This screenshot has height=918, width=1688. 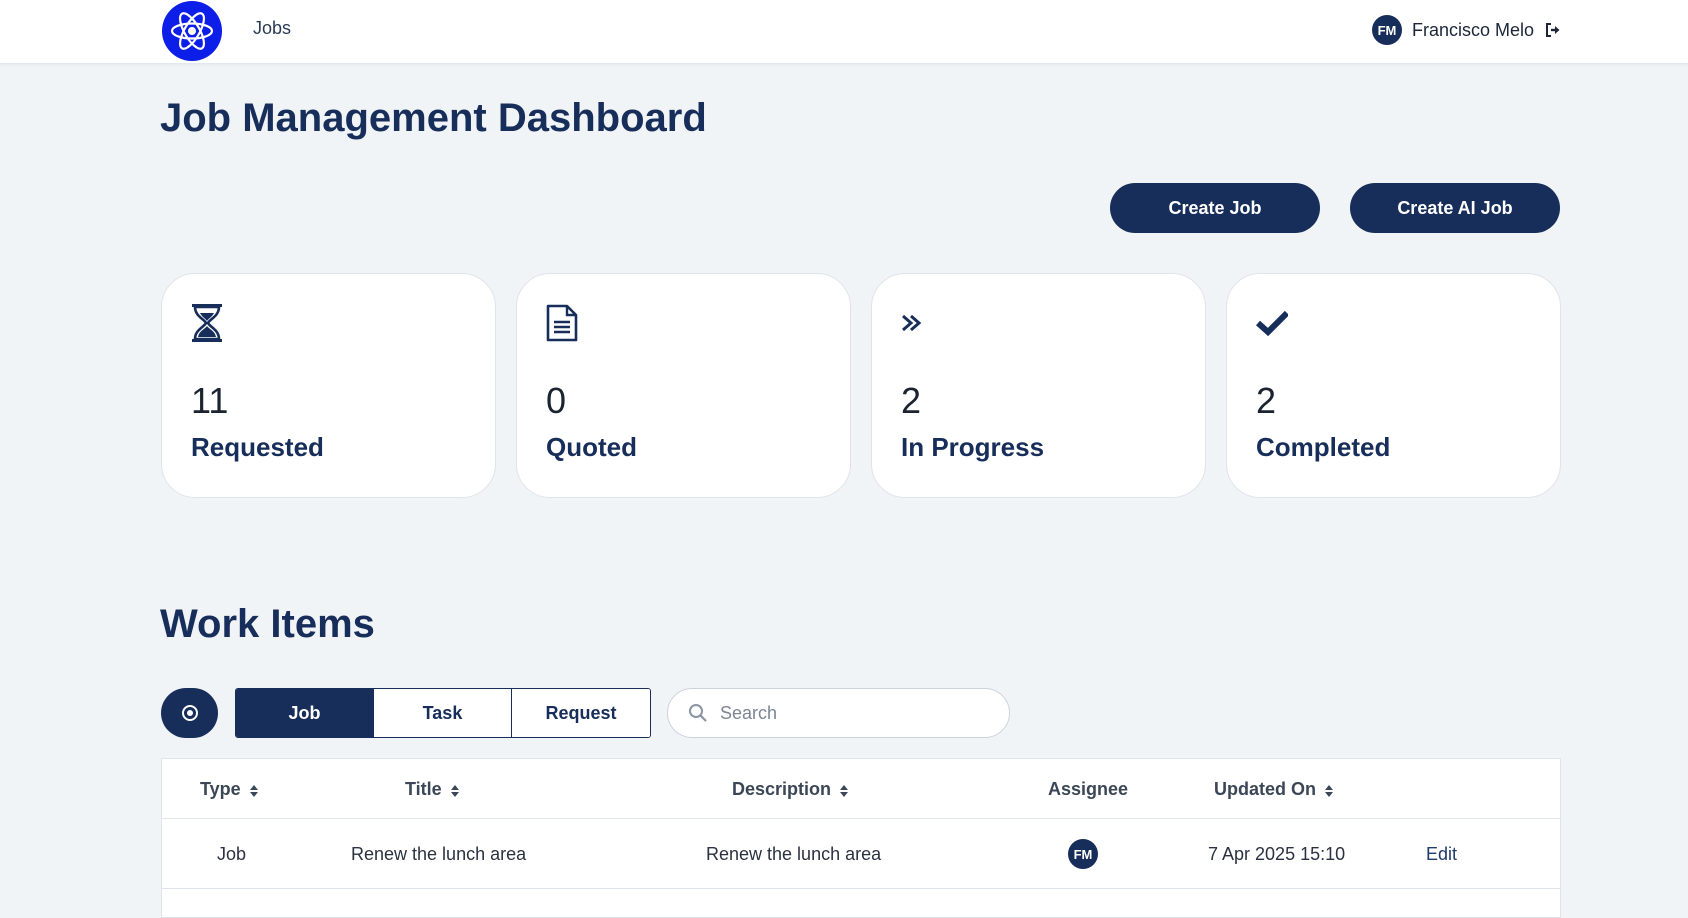 What do you see at coordinates (1472, 29) in the screenshot?
I see `user-name: Francisco Melo` at bounding box center [1472, 29].